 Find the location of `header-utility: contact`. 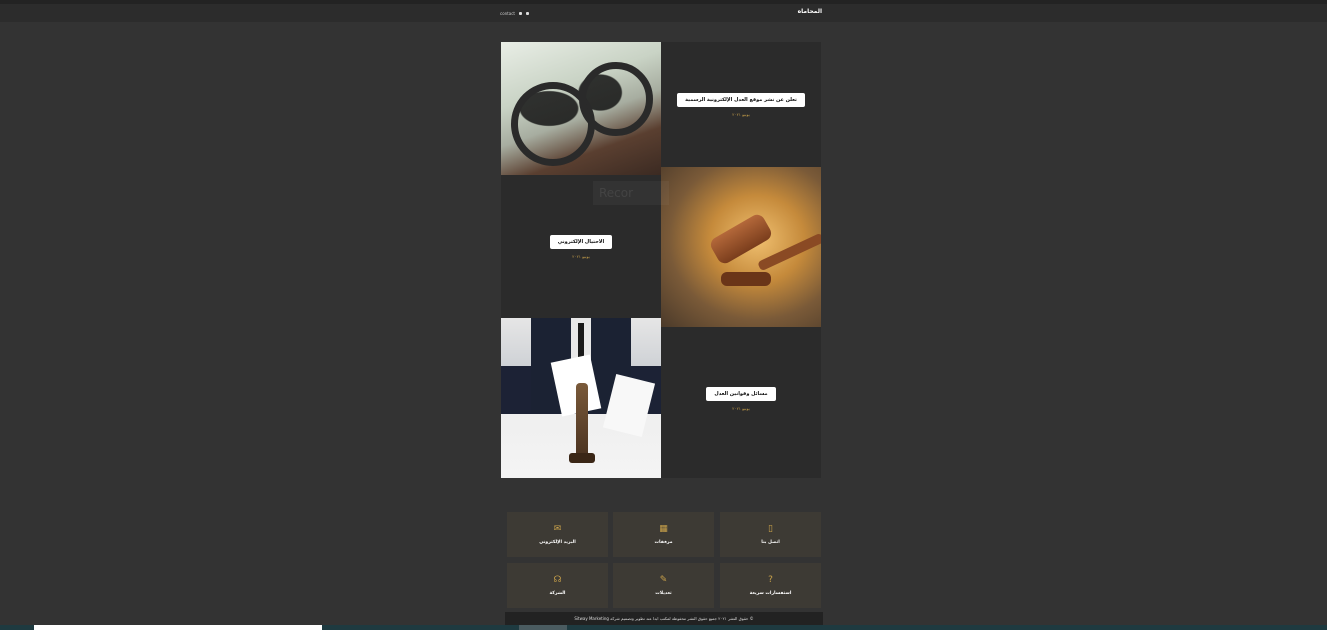

header-utility: contact is located at coordinates (514, 13).